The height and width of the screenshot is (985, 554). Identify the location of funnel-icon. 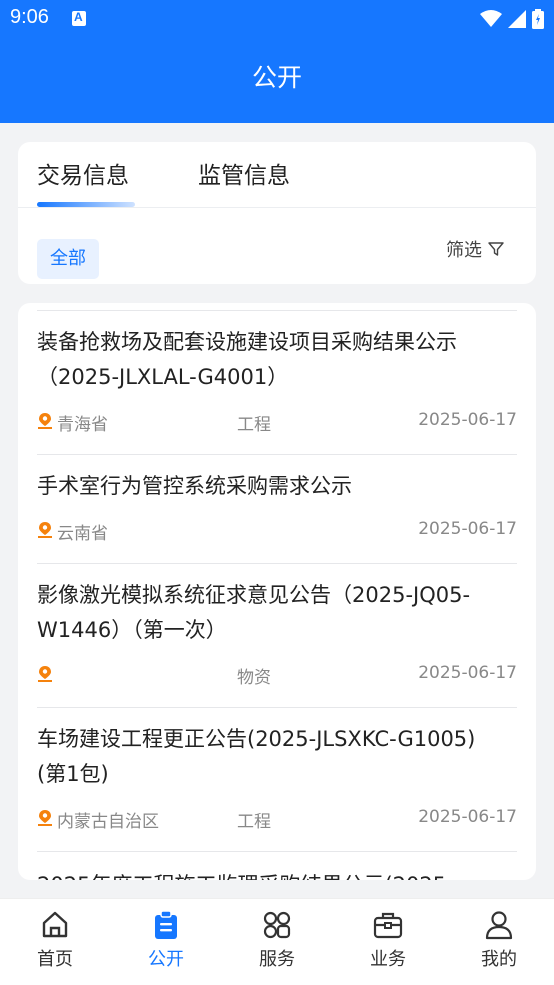
(496, 249).